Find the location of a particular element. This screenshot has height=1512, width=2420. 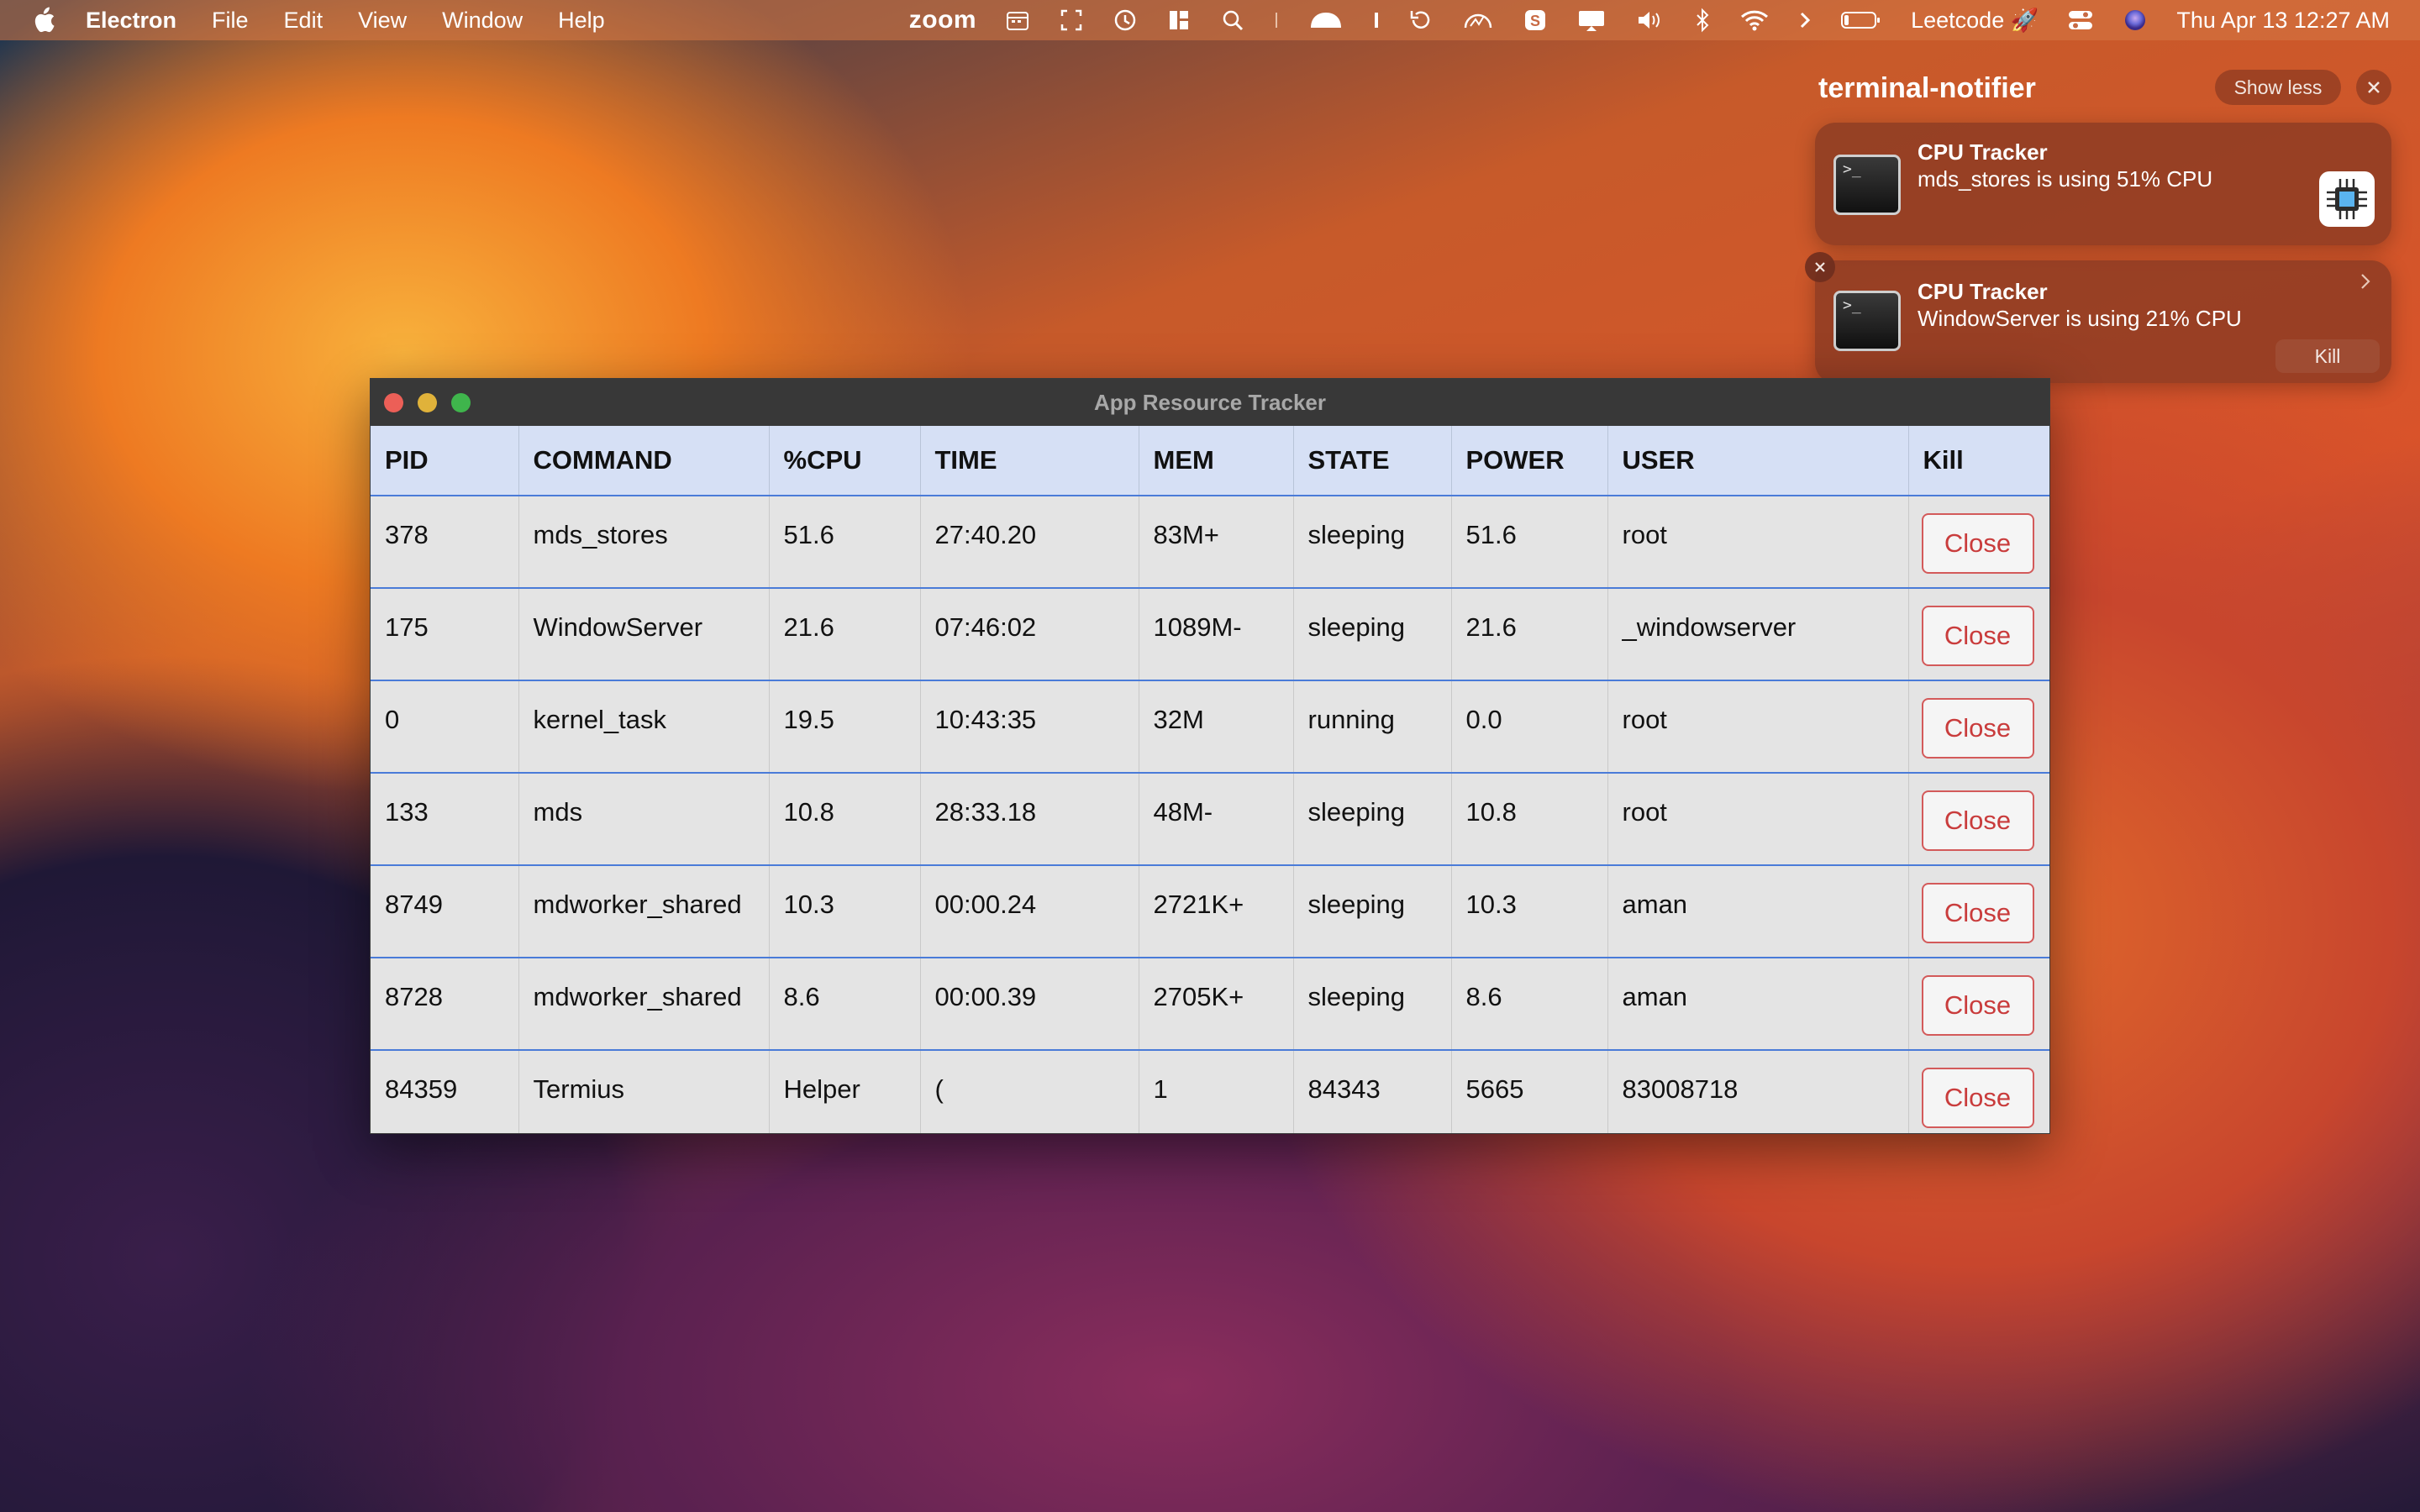

cell-cpu: 19.5 is located at coordinates (845, 727).